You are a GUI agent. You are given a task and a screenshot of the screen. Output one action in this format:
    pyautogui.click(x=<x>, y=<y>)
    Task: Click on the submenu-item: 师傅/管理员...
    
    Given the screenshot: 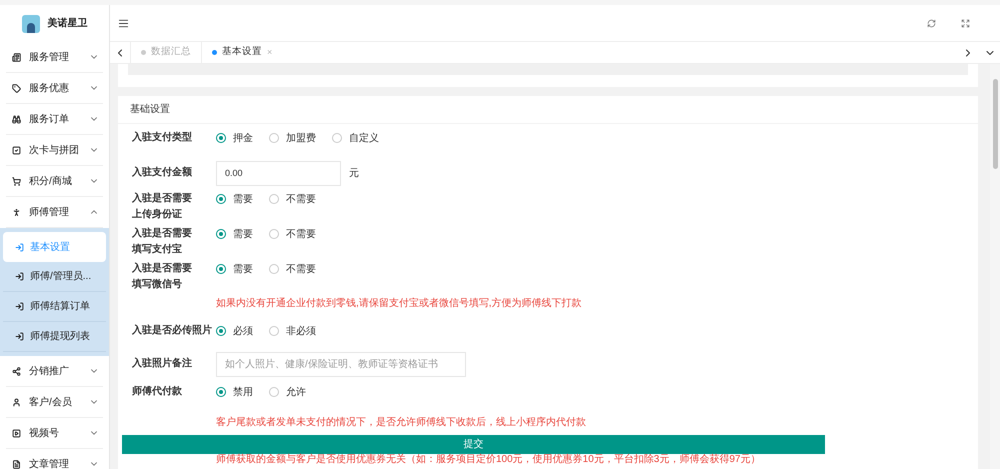 What is the action you would take?
    pyautogui.click(x=54, y=277)
    